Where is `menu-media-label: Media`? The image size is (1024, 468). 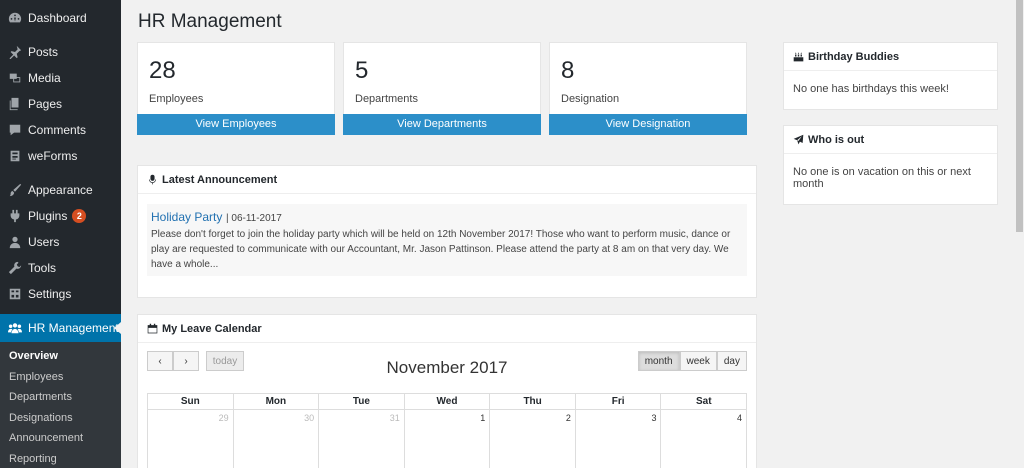 menu-media-label: Media is located at coordinates (44, 78).